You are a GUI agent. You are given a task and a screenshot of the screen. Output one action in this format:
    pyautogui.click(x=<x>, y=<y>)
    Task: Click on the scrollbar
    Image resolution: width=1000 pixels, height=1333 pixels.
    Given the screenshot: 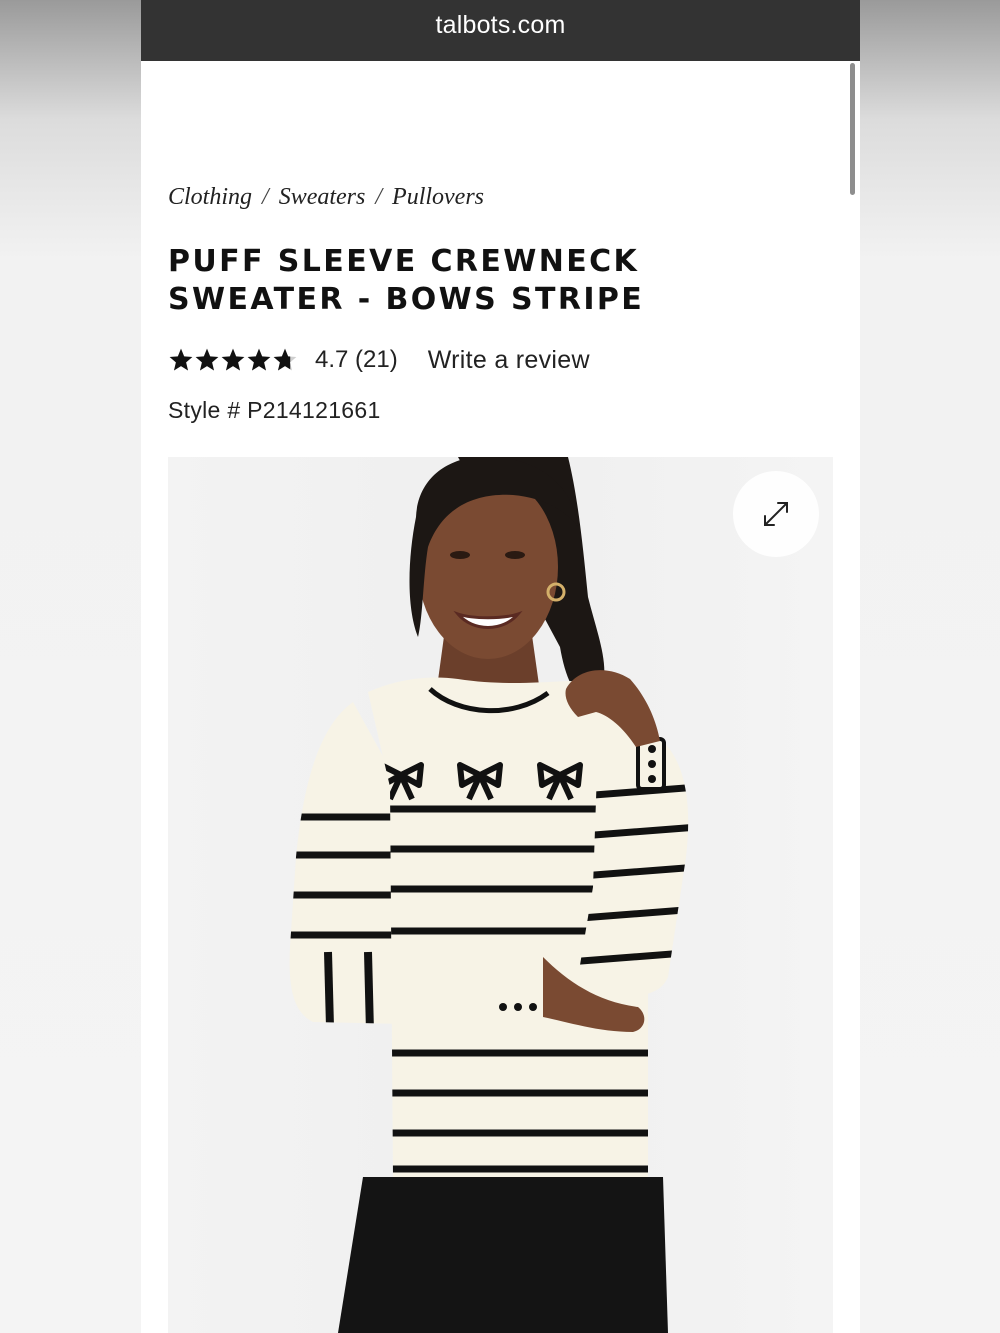 What is the action you would take?
    pyautogui.click(x=852, y=129)
    